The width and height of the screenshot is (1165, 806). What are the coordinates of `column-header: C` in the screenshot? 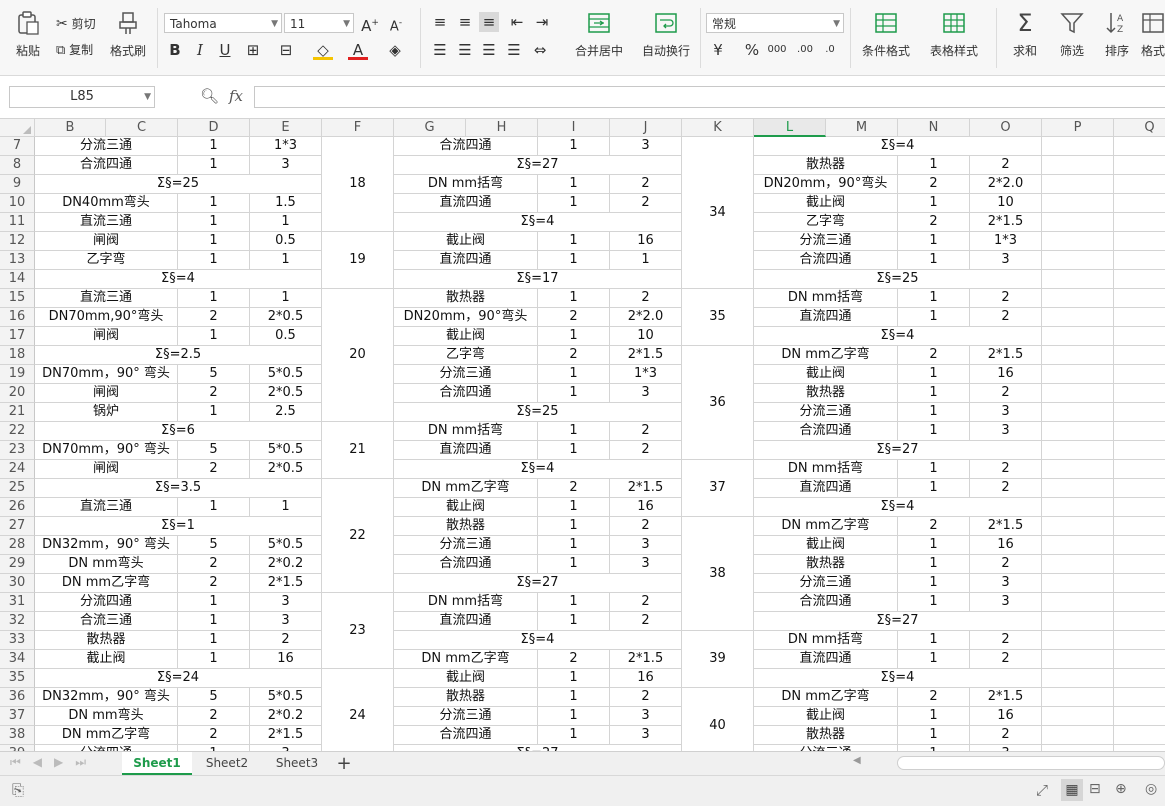 It's located at (142, 128).